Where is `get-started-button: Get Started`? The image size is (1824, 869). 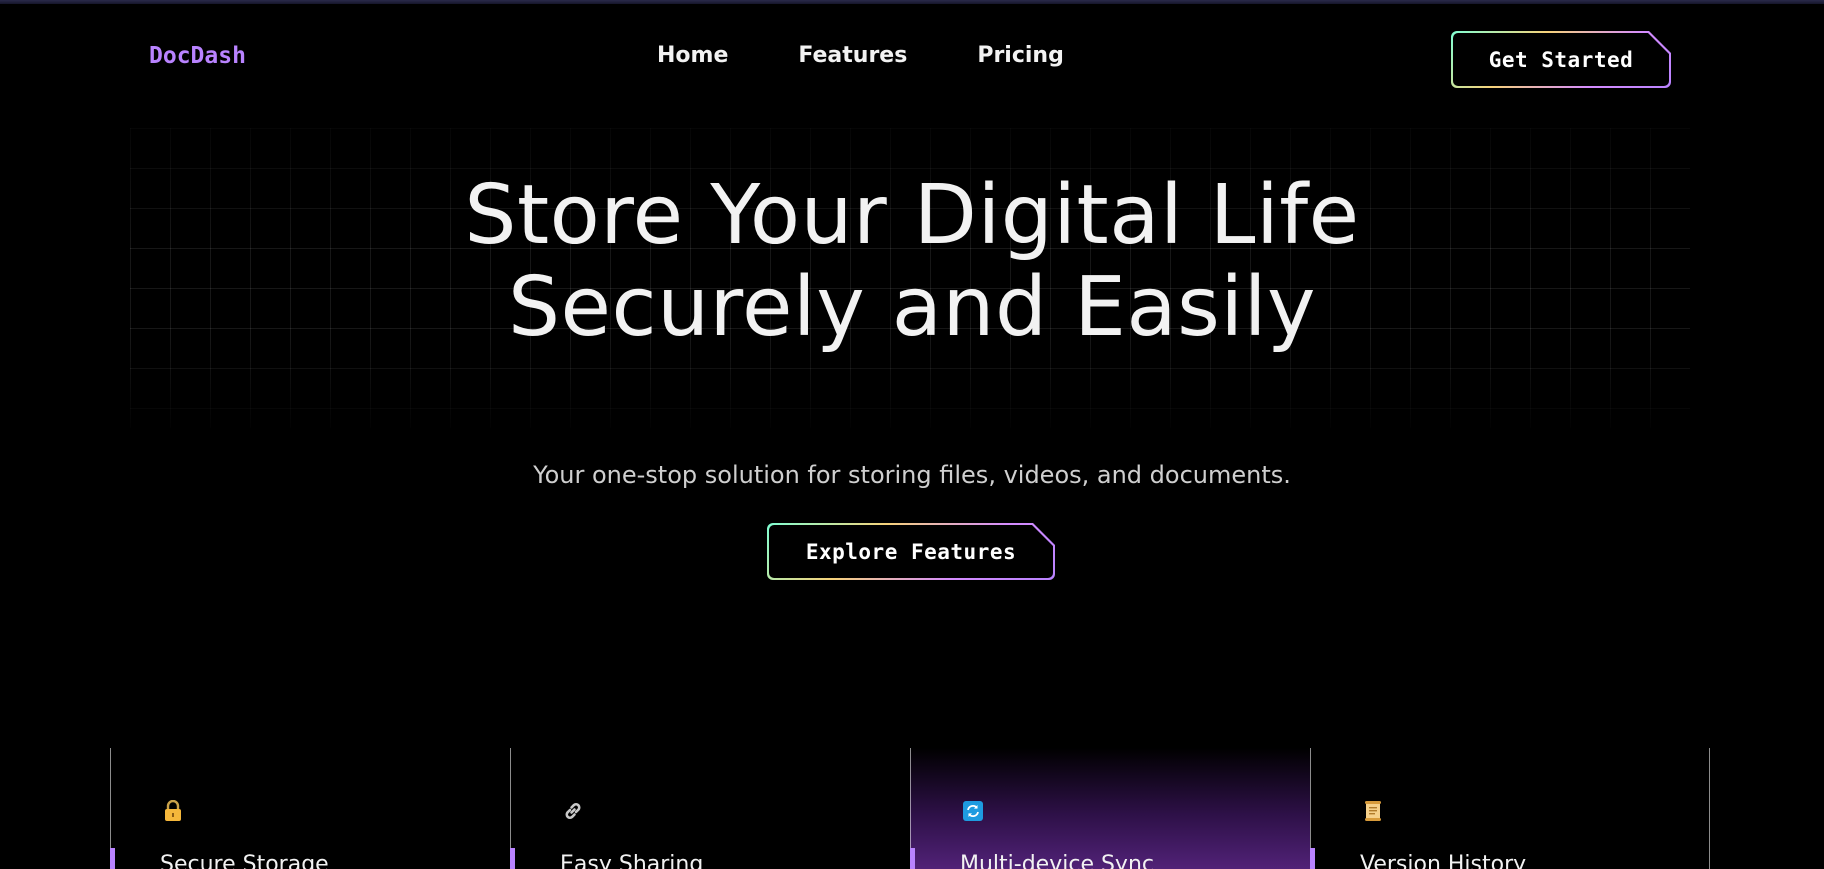 get-started-button: Get Started is located at coordinates (1561, 59).